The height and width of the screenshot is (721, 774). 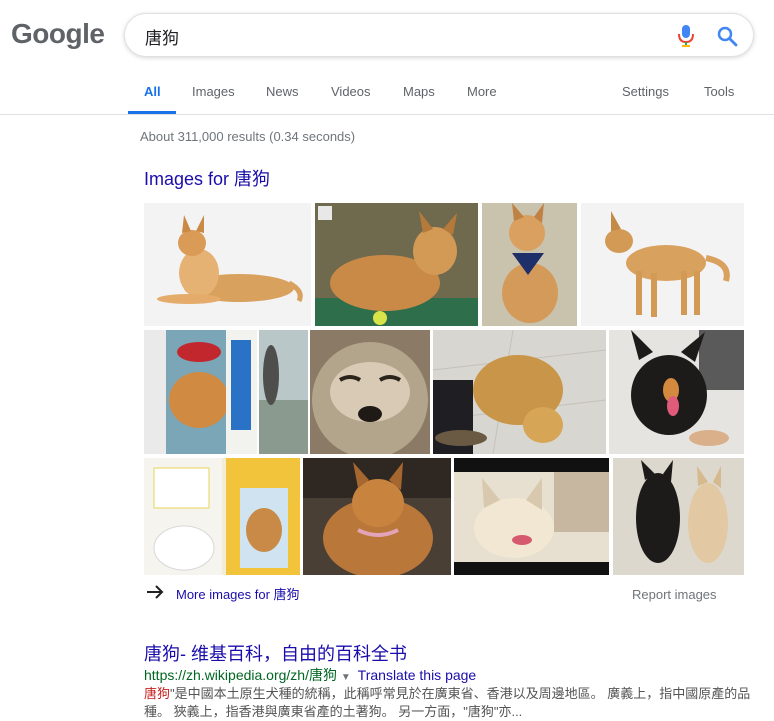 What do you see at coordinates (395, 36) in the screenshot?
I see `search-input` at bounding box center [395, 36].